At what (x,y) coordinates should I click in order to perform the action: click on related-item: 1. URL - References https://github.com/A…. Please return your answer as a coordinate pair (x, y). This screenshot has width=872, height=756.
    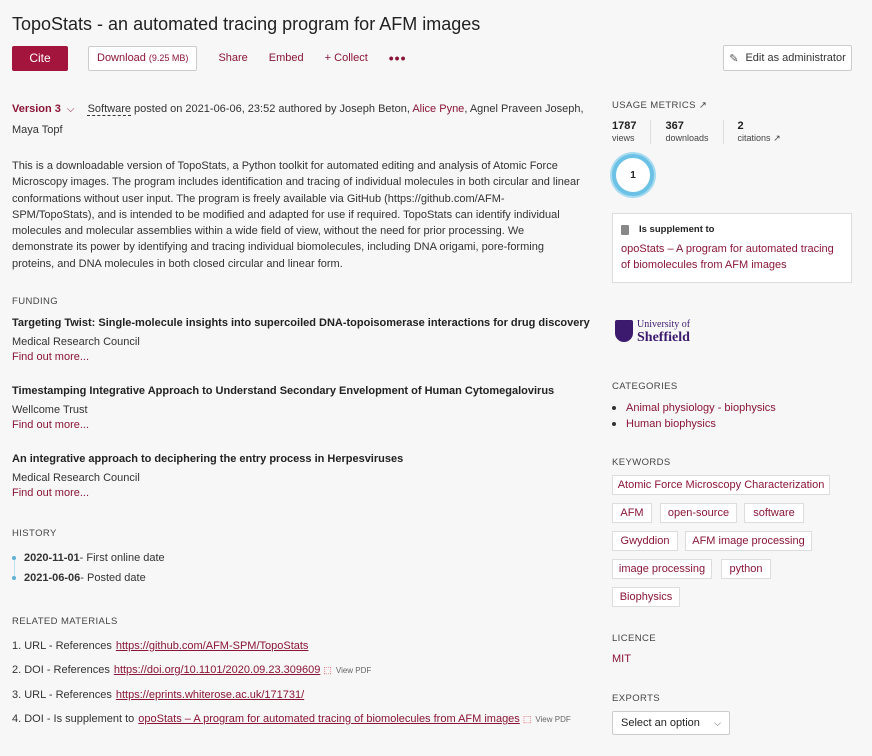
    Looking at the image, I should click on (160, 646).